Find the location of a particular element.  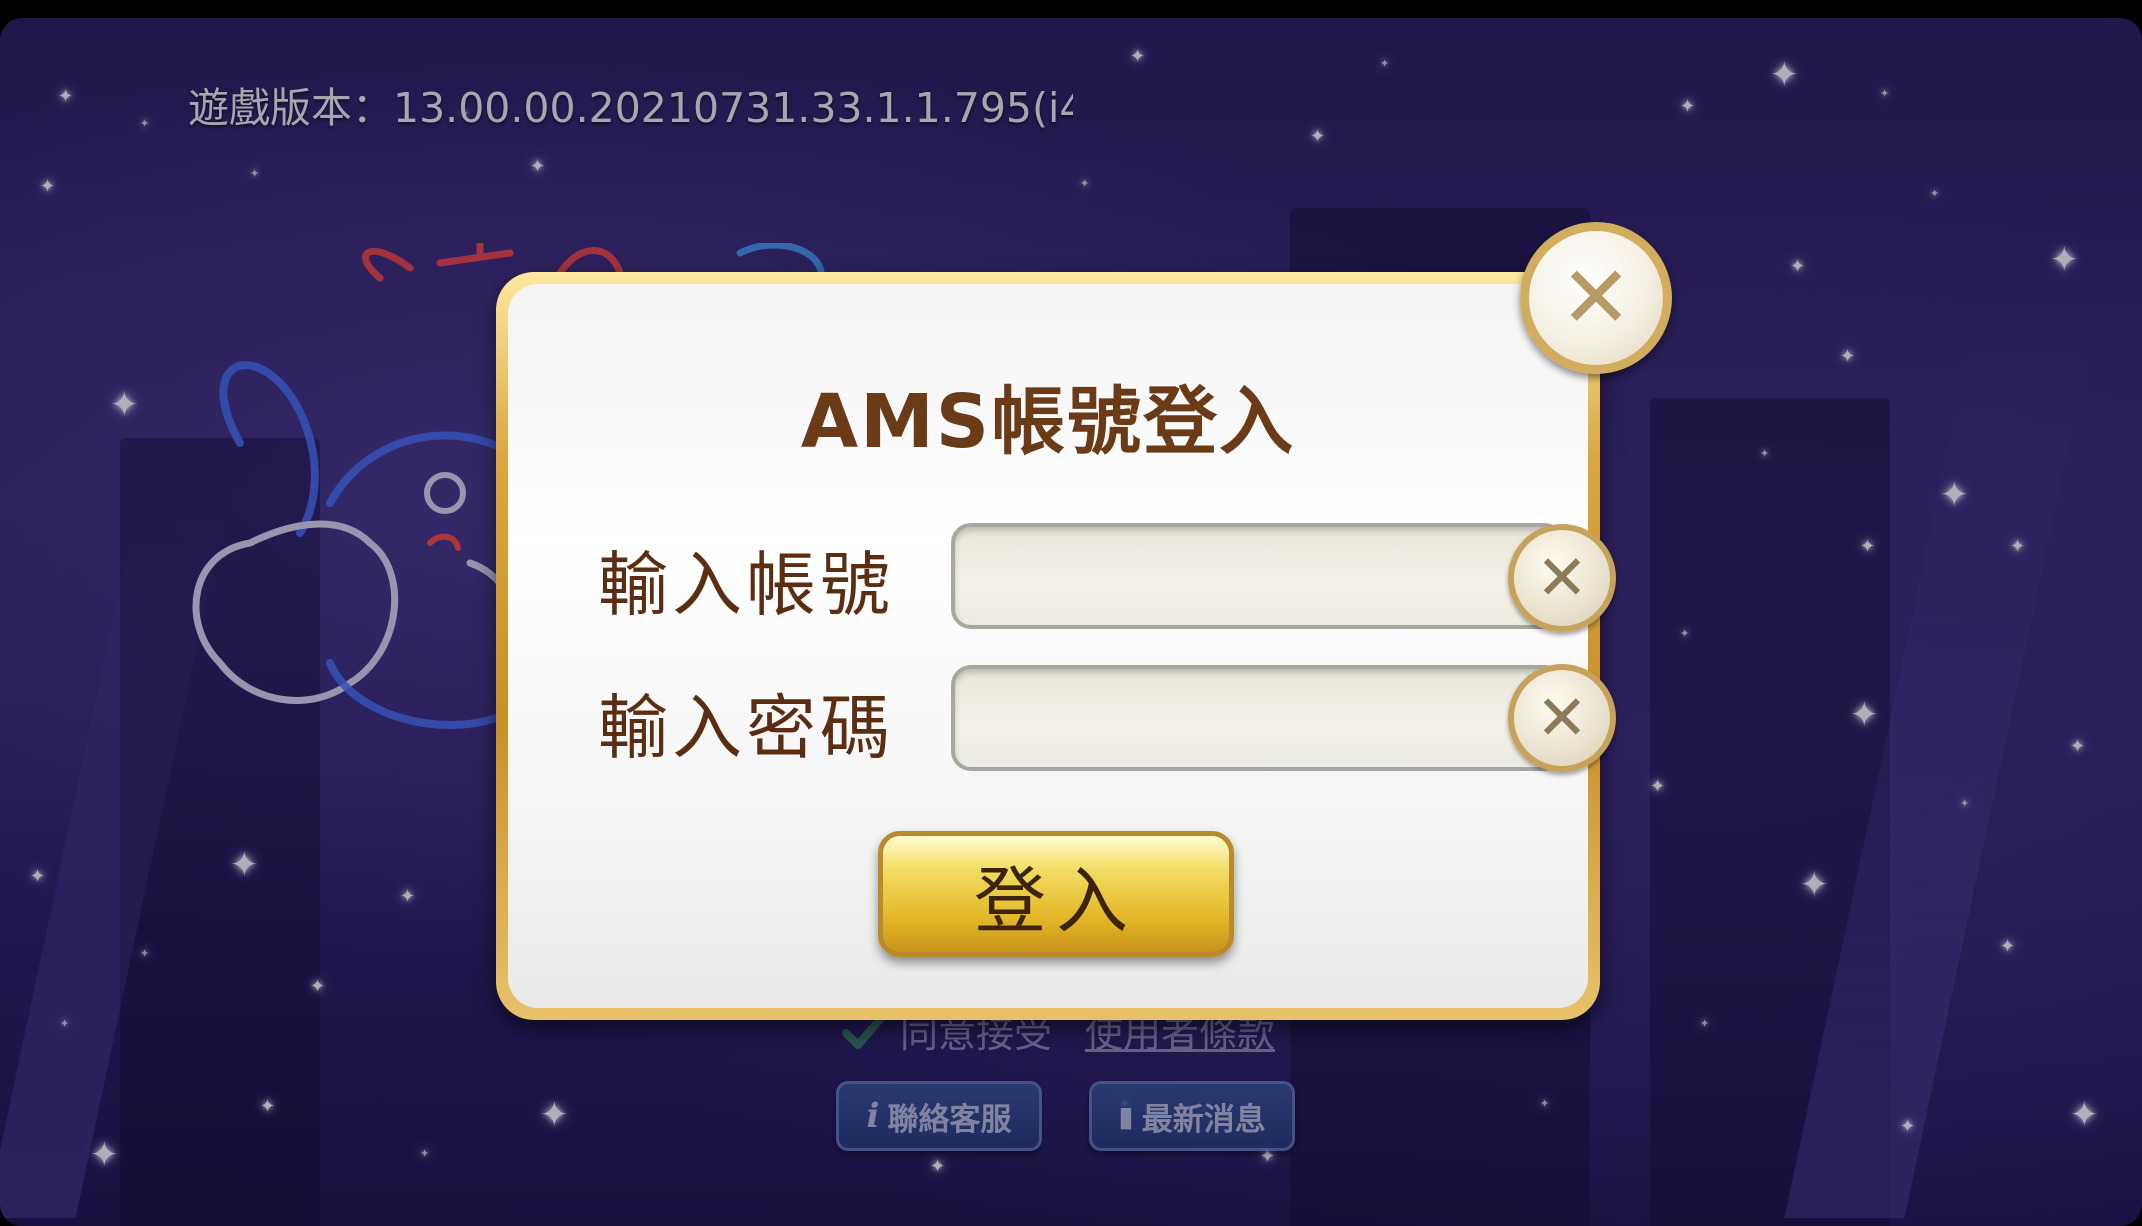

password-field is located at coordinates (1257, 718).